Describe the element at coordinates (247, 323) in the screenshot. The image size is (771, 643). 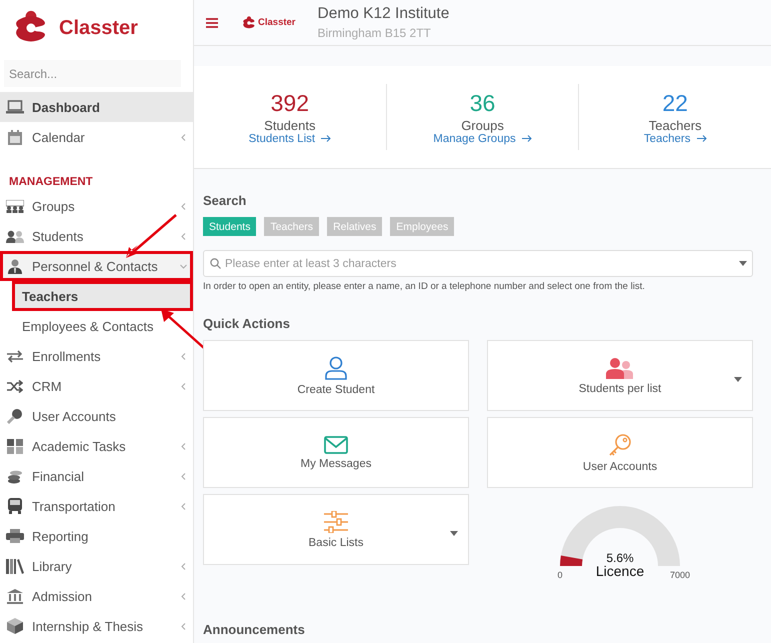
I see `section-title: Quick Actions` at that location.